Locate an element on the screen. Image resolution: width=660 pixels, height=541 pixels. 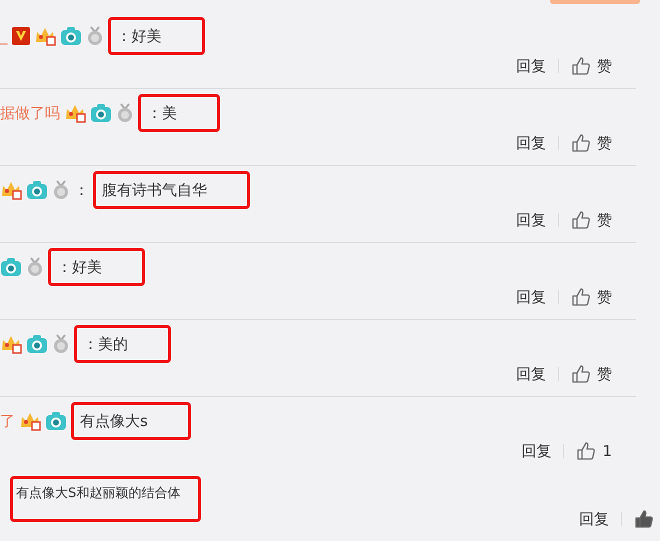
colon: ： is located at coordinates (81, 190).